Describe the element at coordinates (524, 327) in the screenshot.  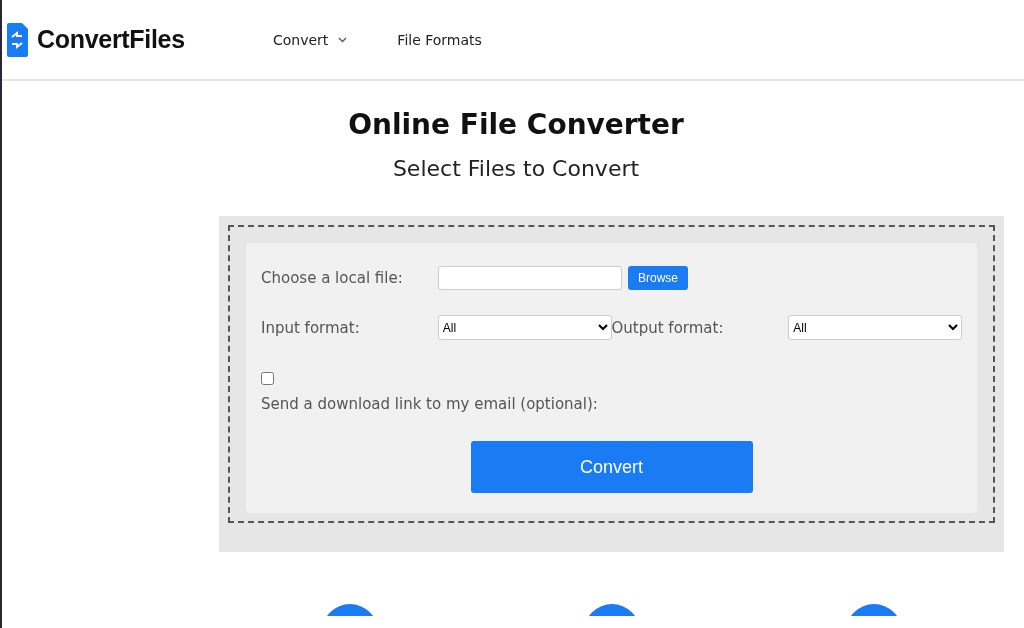
I see `input-format-select: All` at that location.